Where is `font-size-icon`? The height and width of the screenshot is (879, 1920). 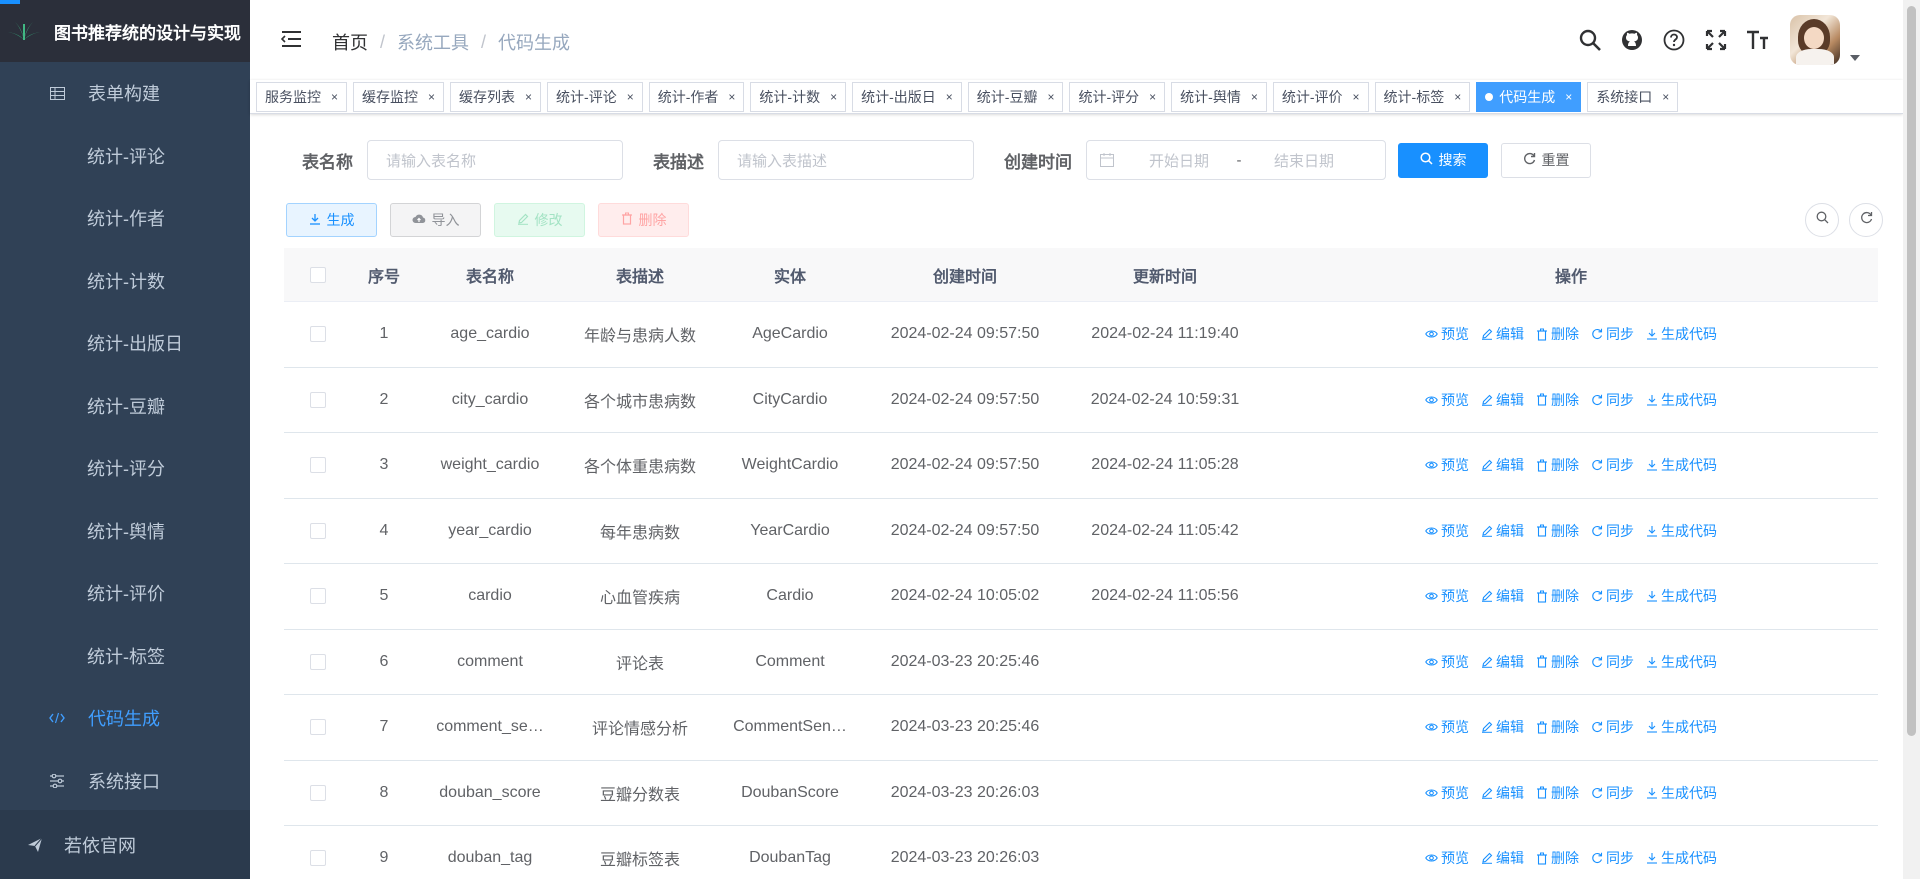 font-size-icon is located at coordinates (1758, 40).